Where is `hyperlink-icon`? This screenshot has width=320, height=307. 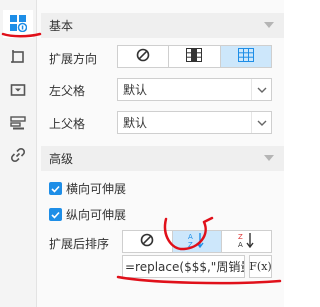
hyperlink-icon is located at coordinates (18, 156).